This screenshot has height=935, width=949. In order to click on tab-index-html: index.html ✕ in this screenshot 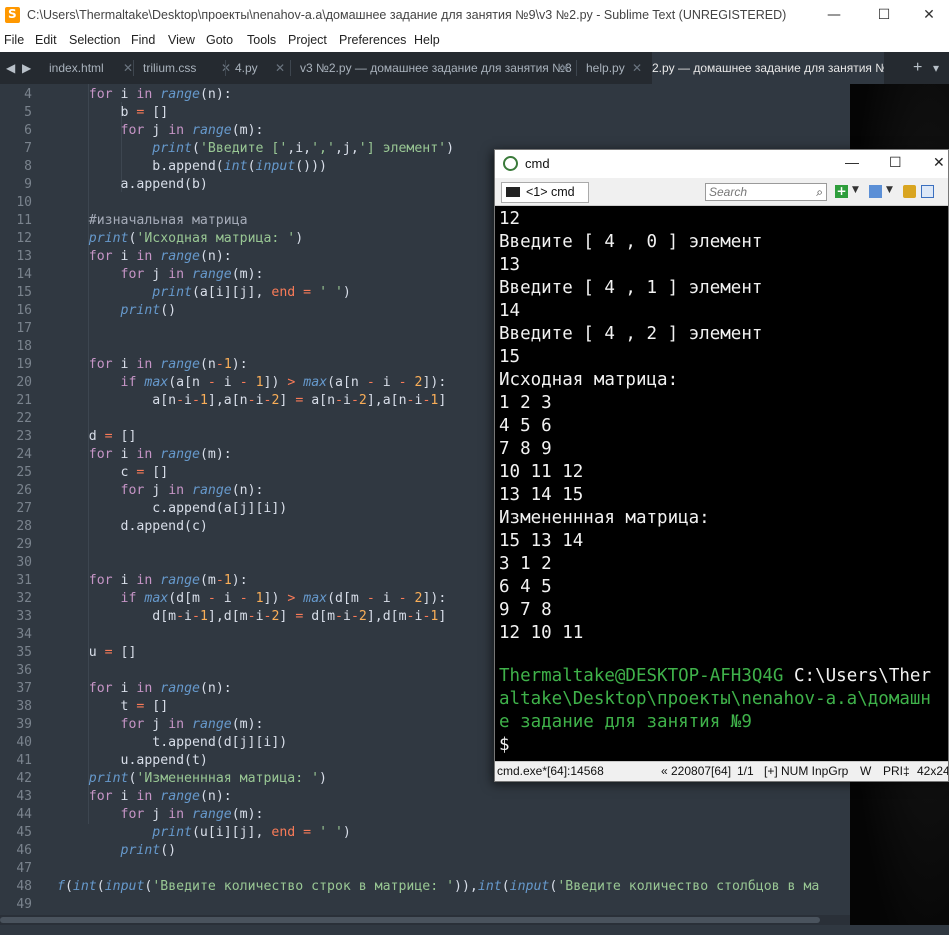, I will do `click(89, 68)`.